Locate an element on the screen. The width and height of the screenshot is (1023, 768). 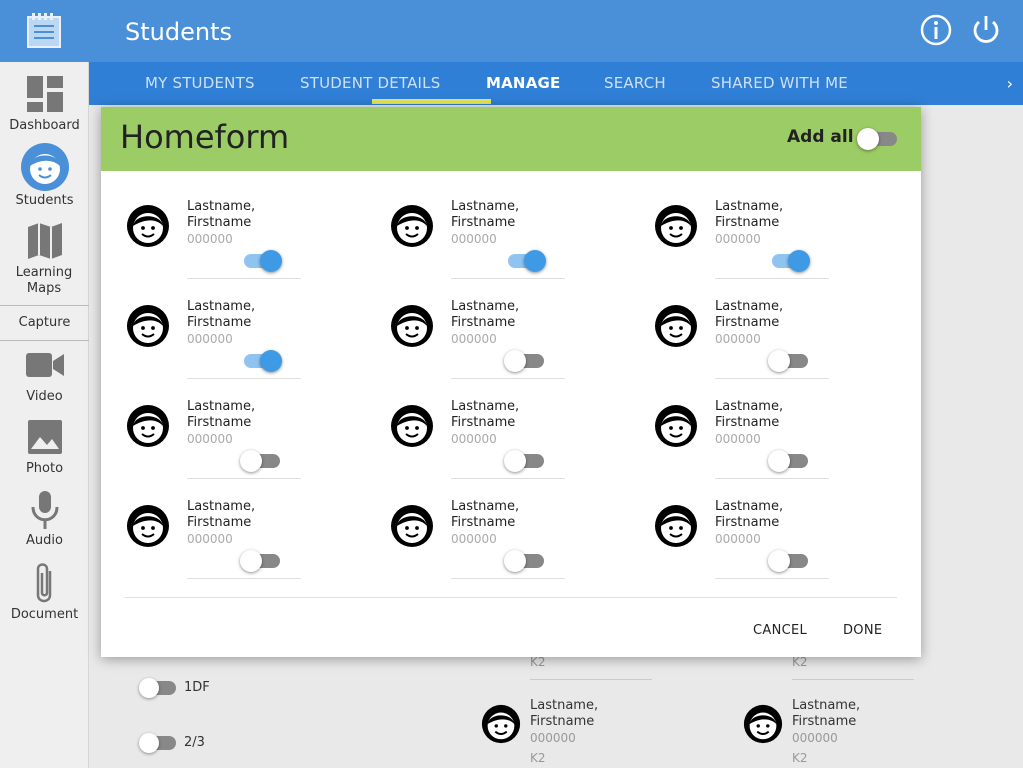
sidebar-item-label: Students is located at coordinates (44, 200).